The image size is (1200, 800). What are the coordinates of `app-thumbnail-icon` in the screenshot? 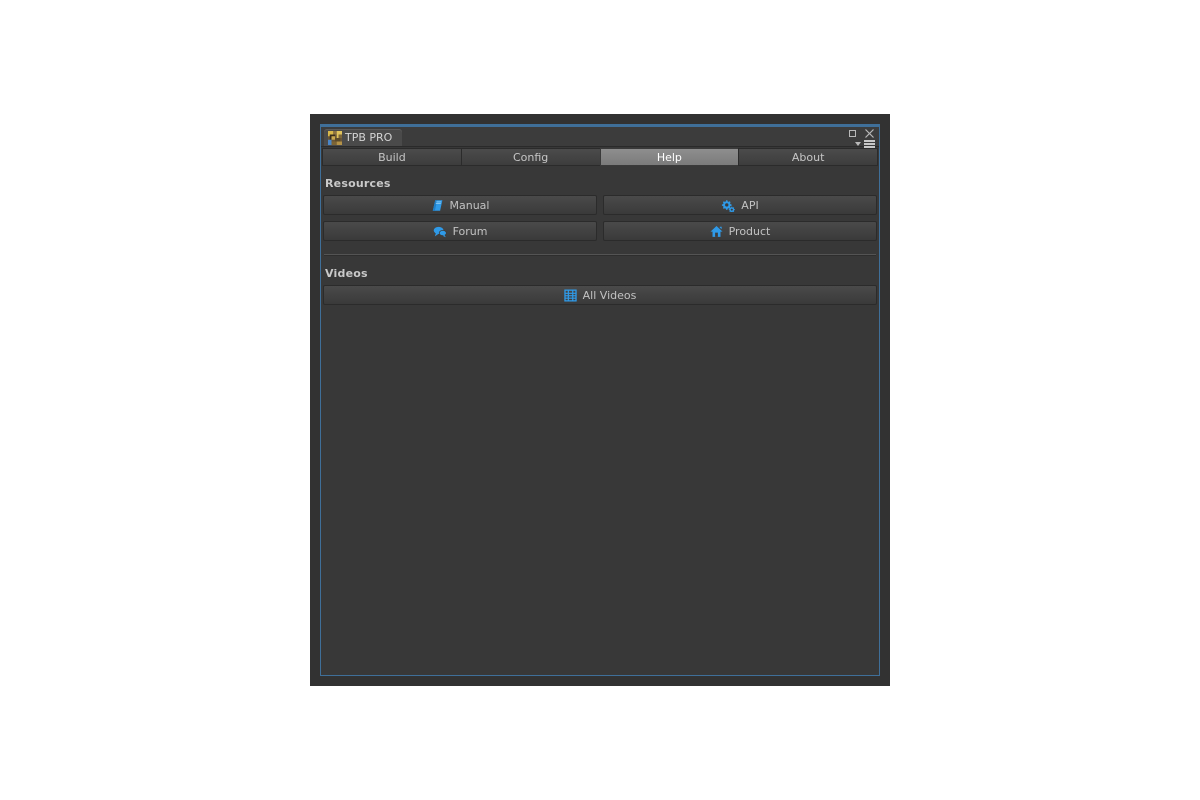 It's located at (335, 137).